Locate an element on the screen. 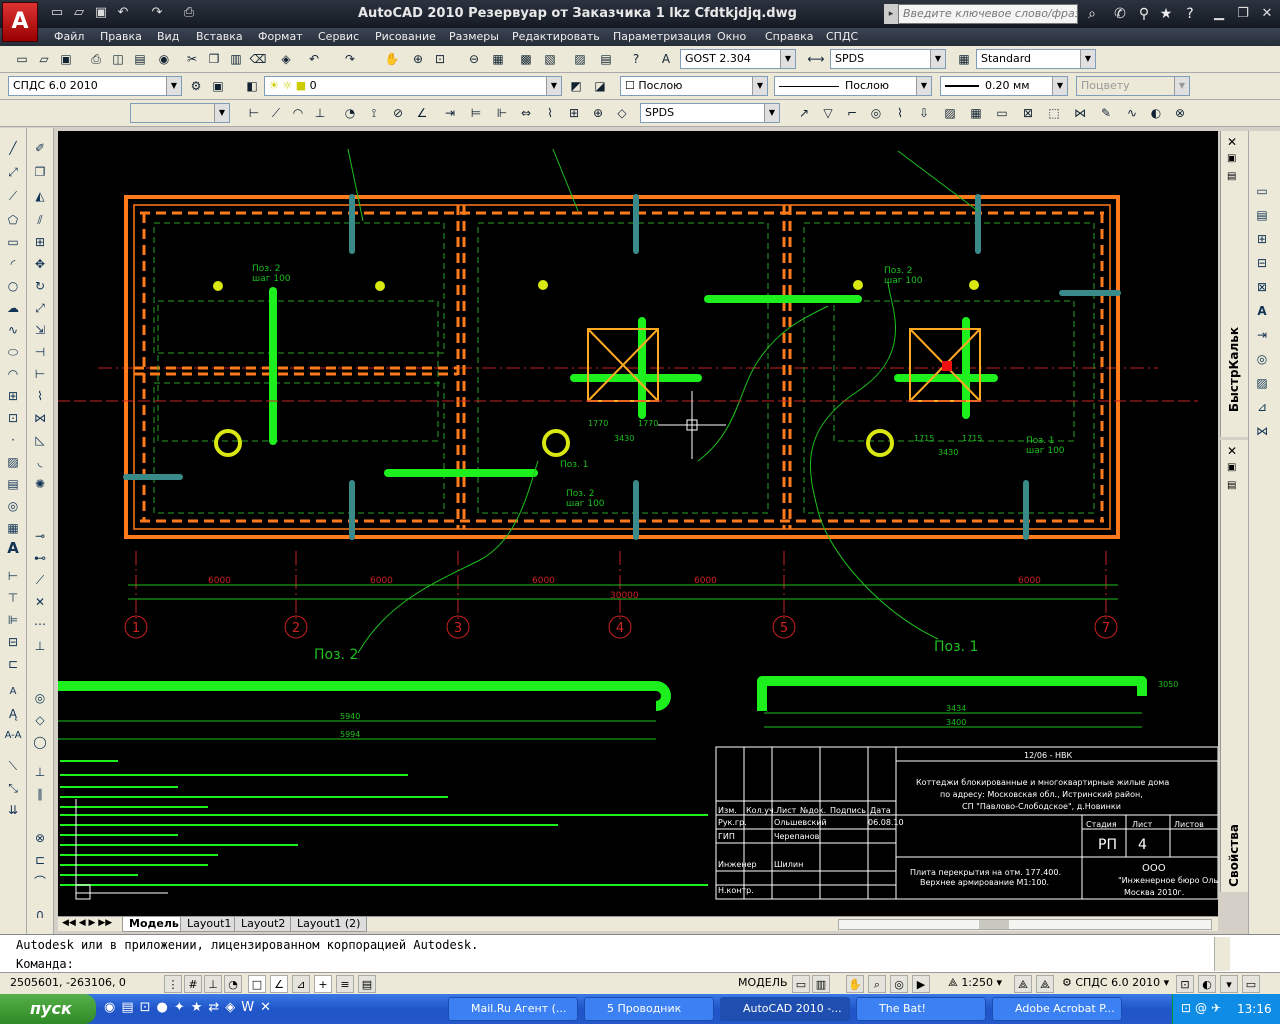 The width and height of the screenshot is (1280, 1024). close-button: ✕ is located at coordinates (1267, 14).